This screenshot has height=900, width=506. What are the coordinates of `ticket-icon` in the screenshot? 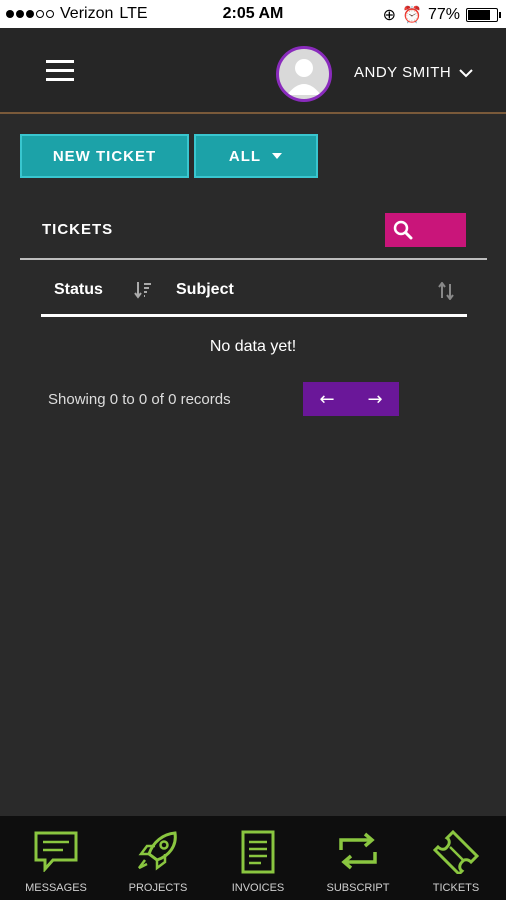 It's located at (456, 852).